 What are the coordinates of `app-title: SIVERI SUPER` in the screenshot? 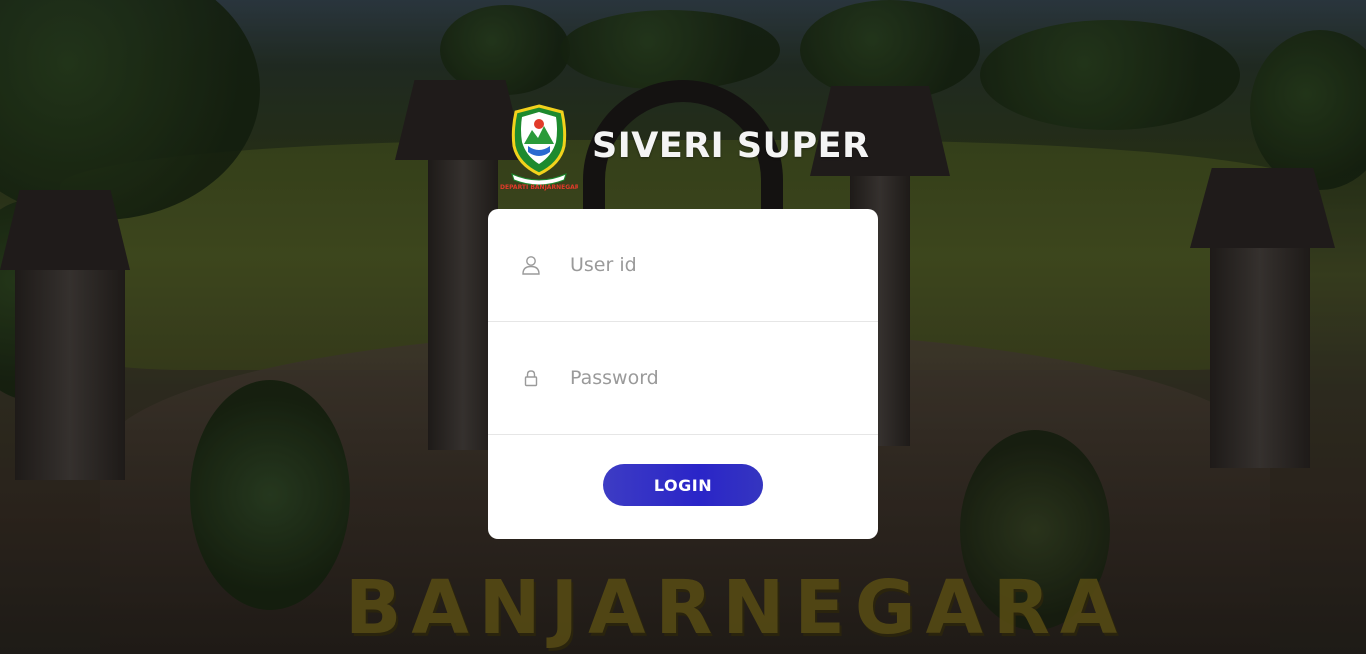 It's located at (731, 145).